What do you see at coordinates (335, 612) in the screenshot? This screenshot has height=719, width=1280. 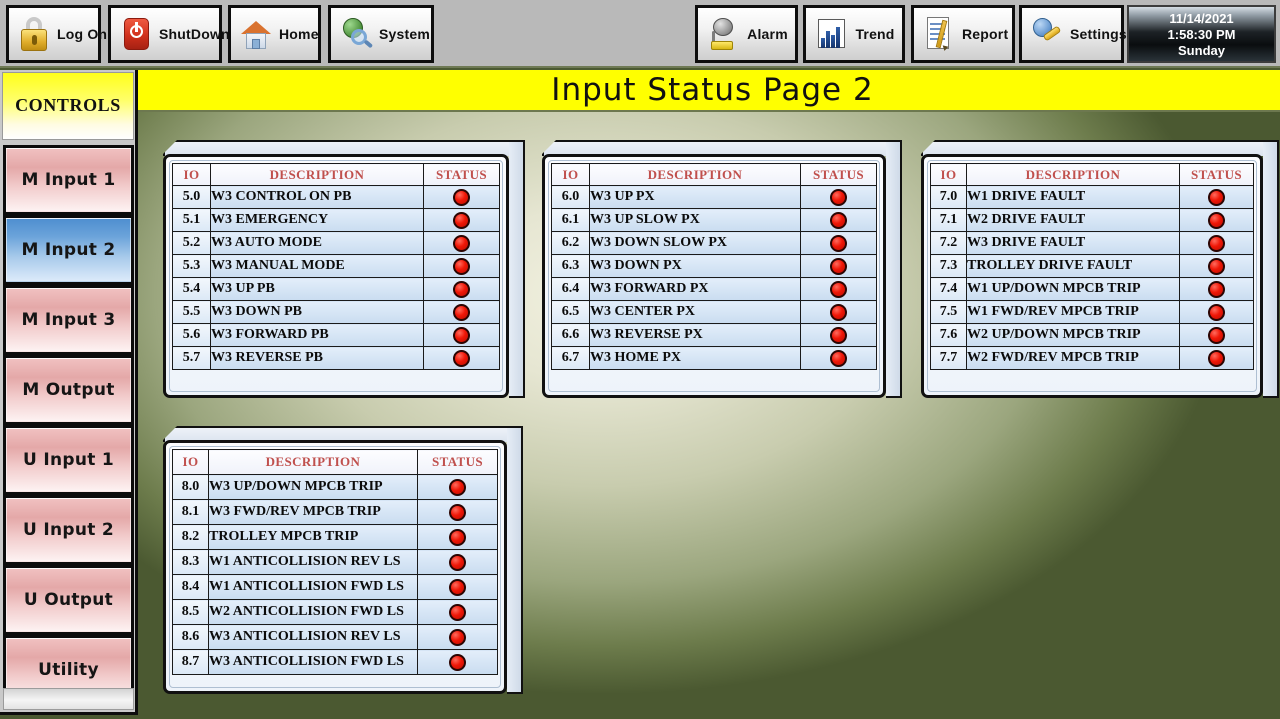 I see `table-row: 8.5 W2 ANTICOLLISION FWD LS` at bounding box center [335, 612].